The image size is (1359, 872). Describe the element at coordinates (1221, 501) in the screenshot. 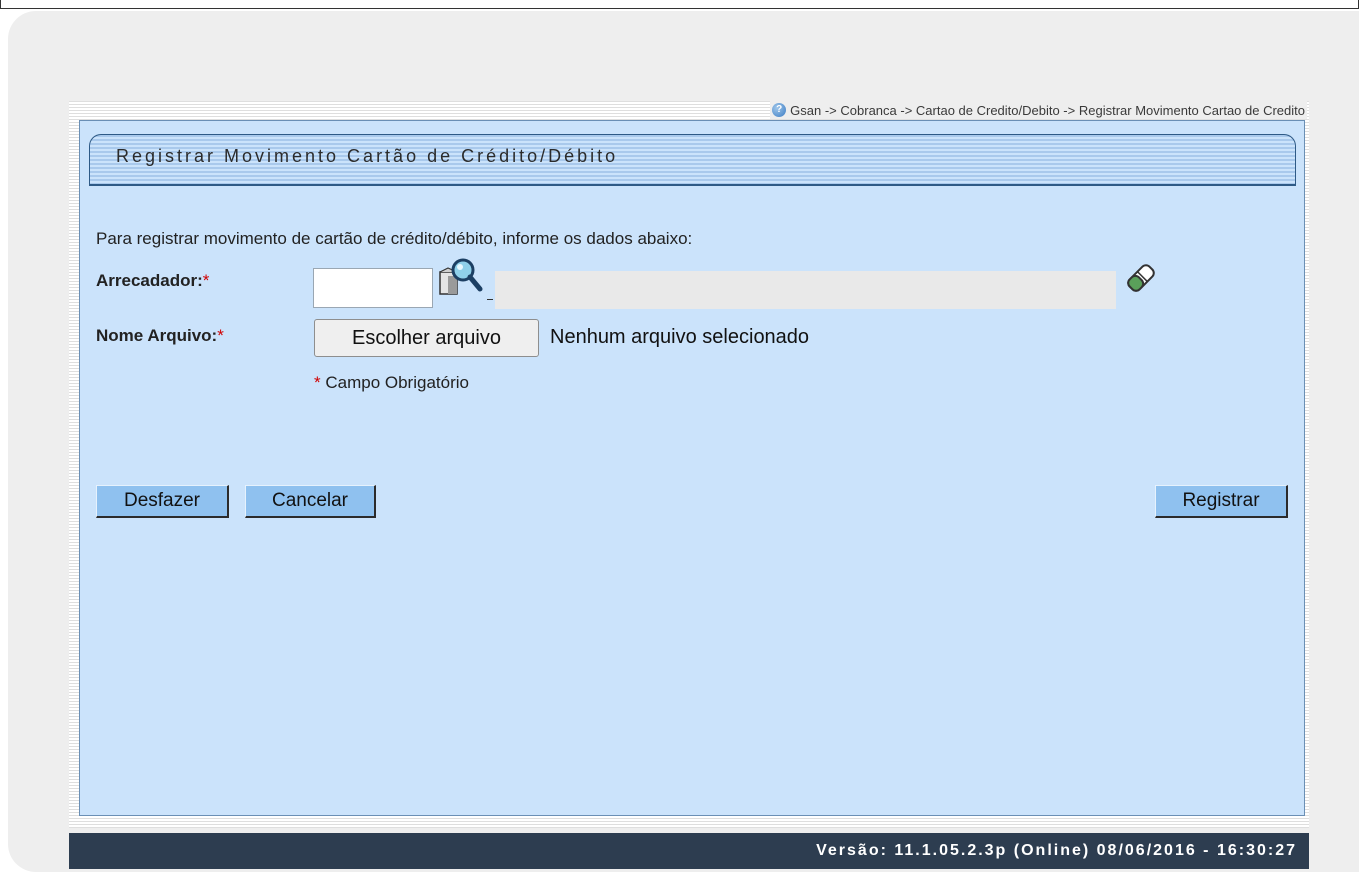

I see `register-button: Registrar` at that location.